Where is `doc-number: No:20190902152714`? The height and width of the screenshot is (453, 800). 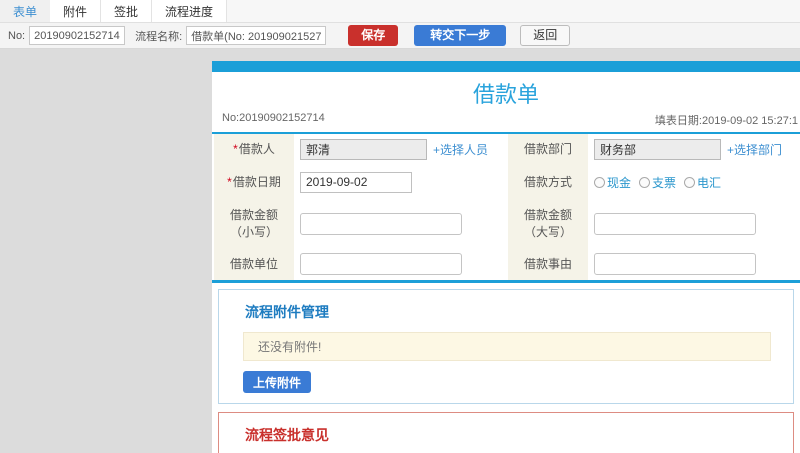
doc-number: No:20190902152714 is located at coordinates (273, 118).